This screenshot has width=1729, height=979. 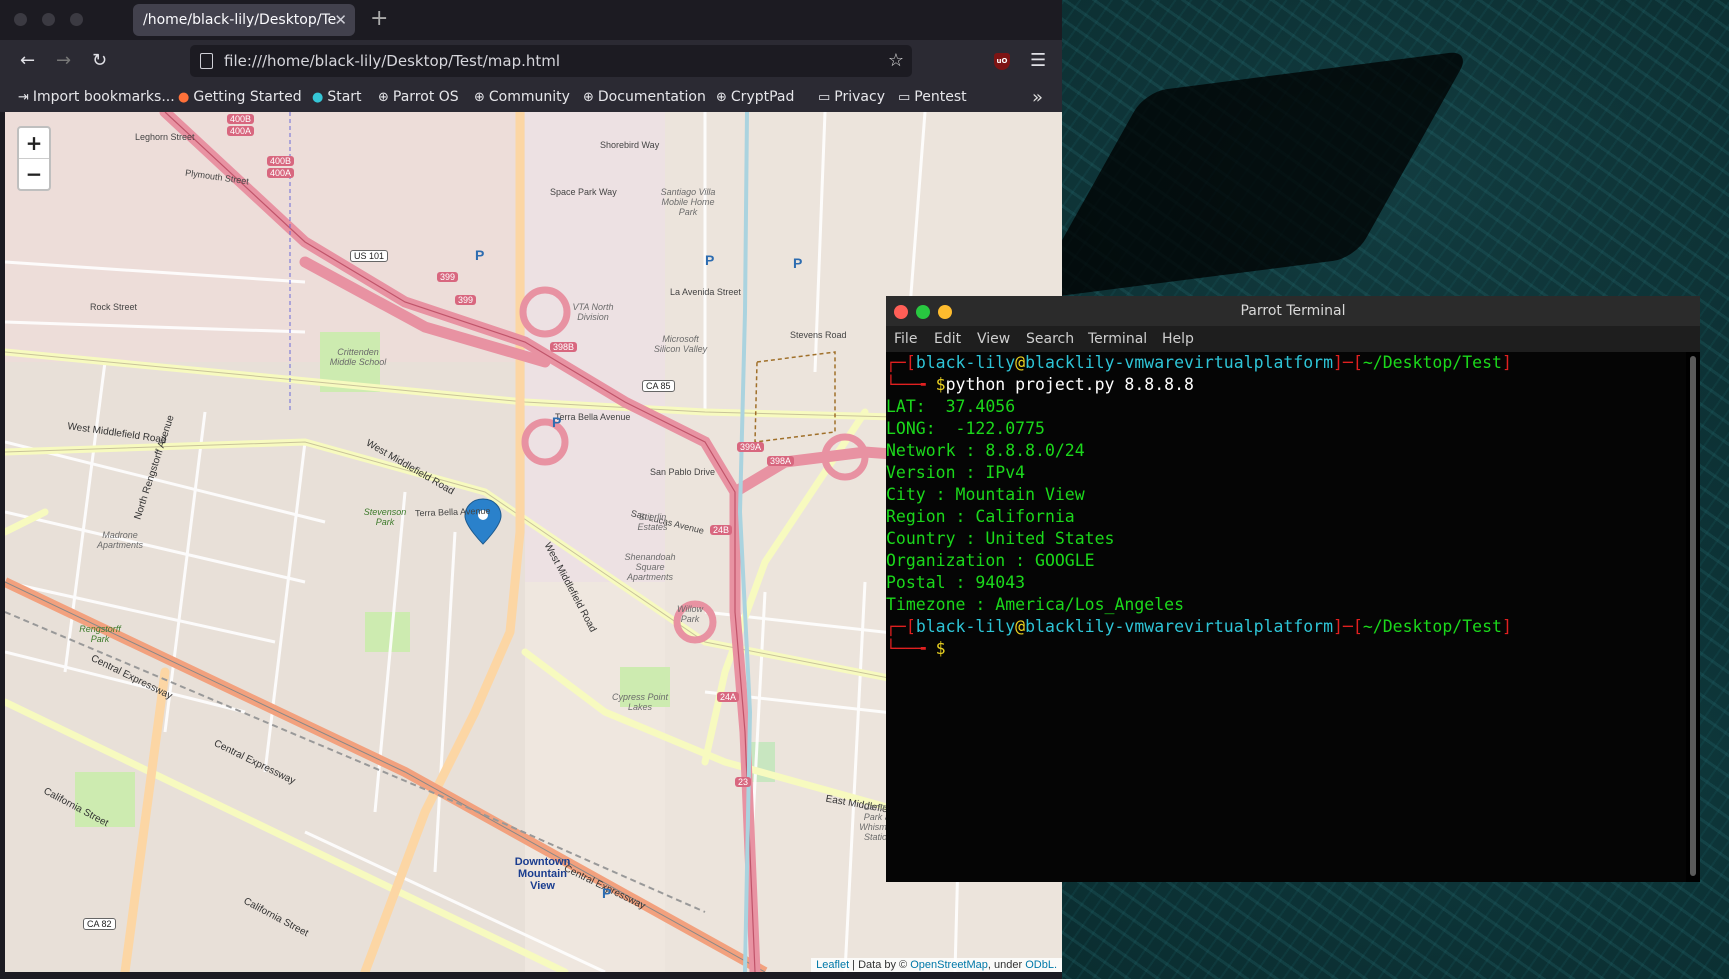 What do you see at coordinates (728, 697) in the screenshot?
I see `exit-label: 24A` at bounding box center [728, 697].